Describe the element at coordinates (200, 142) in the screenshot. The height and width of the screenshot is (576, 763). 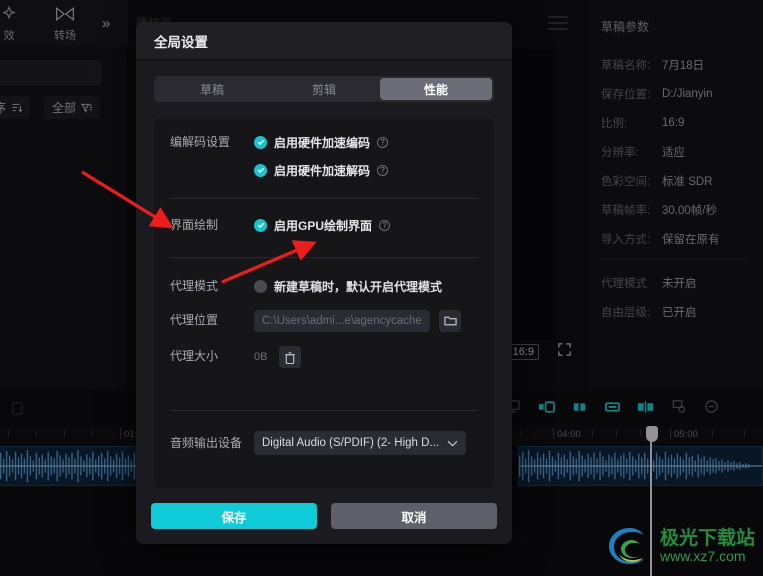
I see `codec-settings-label: 编解码设置` at that location.